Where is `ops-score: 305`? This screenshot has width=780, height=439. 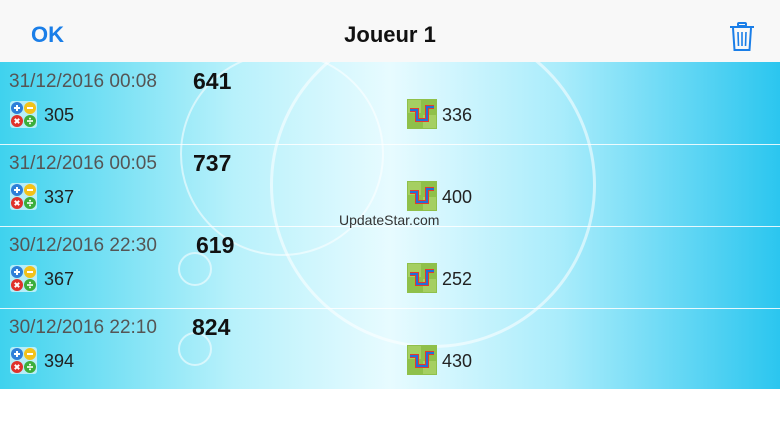
ops-score: 305 is located at coordinates (59, 115).